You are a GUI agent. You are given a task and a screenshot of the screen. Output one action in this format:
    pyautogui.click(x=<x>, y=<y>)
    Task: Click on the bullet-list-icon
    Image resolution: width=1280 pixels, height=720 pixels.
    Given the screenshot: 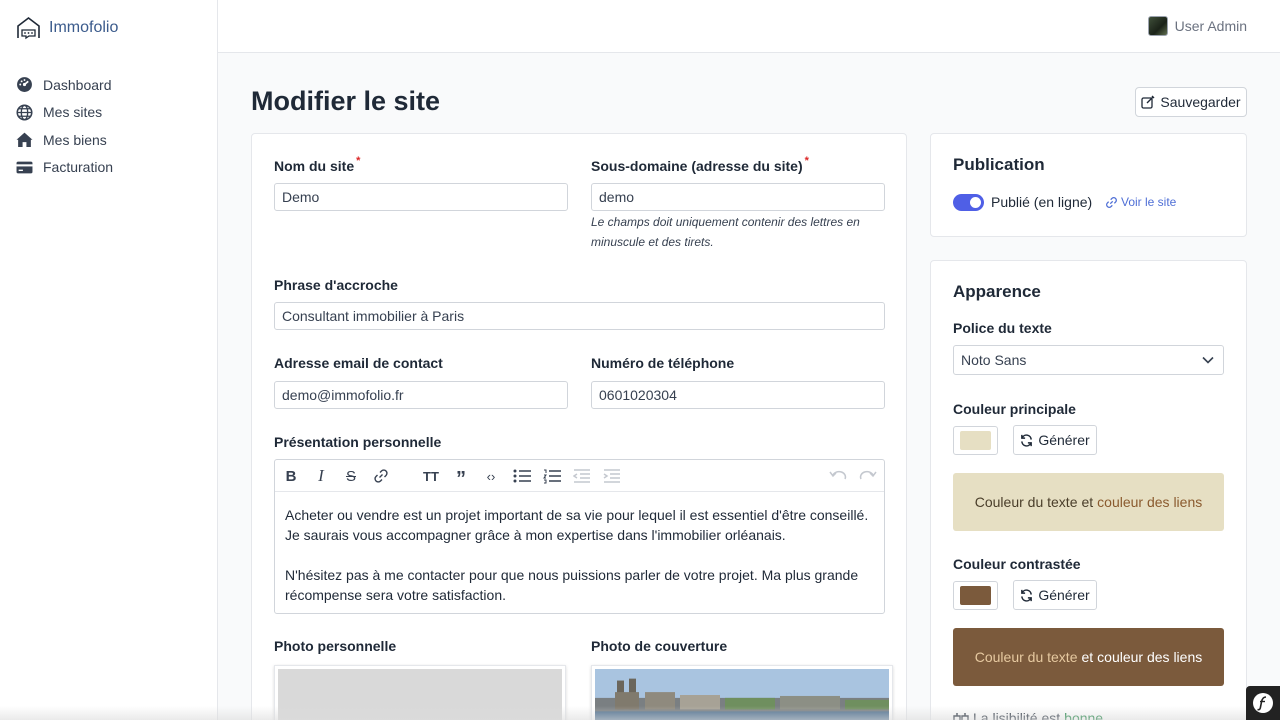 What is the action you would take?
    pyautogui.click(x=522, y=476)
    